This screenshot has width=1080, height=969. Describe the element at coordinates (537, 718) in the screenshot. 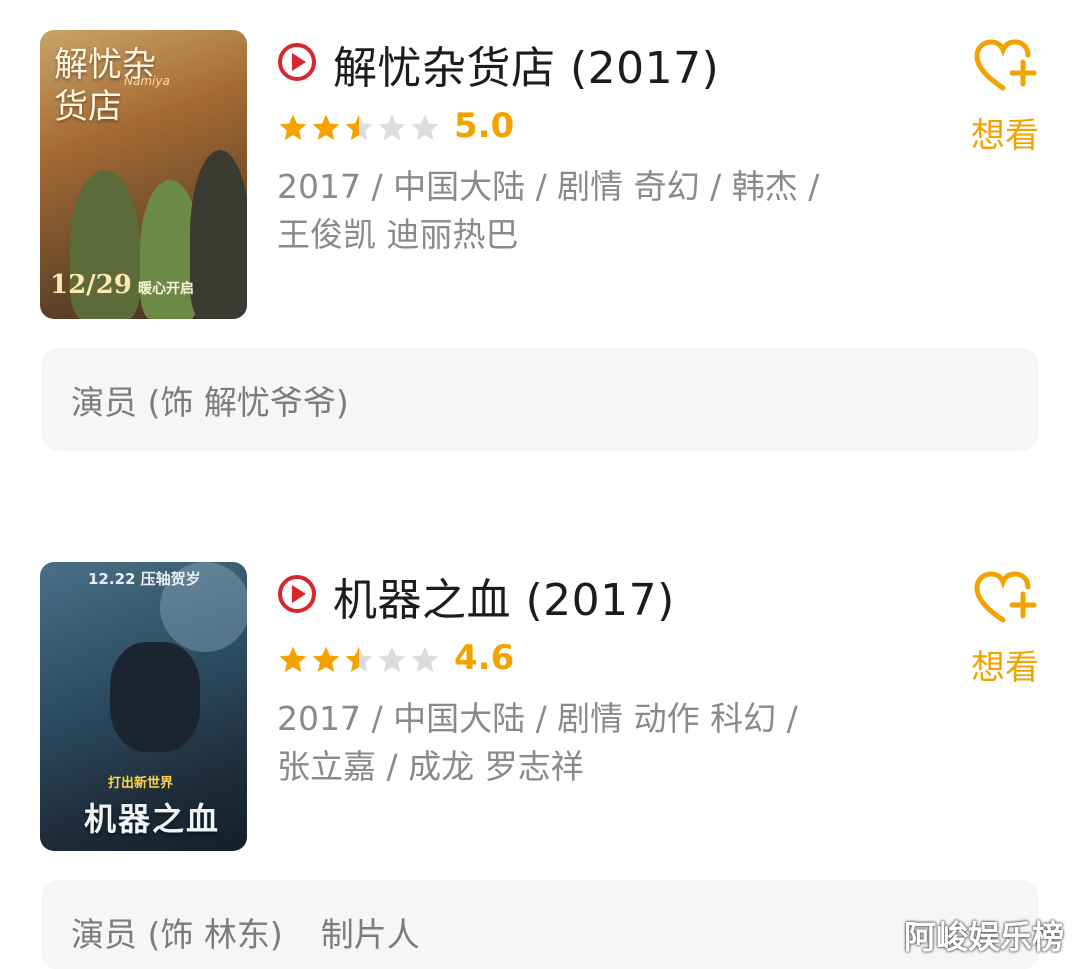

I see `movie-meta-line: 2017 / 中国大陆 / 剧情 动作 科幻 /` at that location.